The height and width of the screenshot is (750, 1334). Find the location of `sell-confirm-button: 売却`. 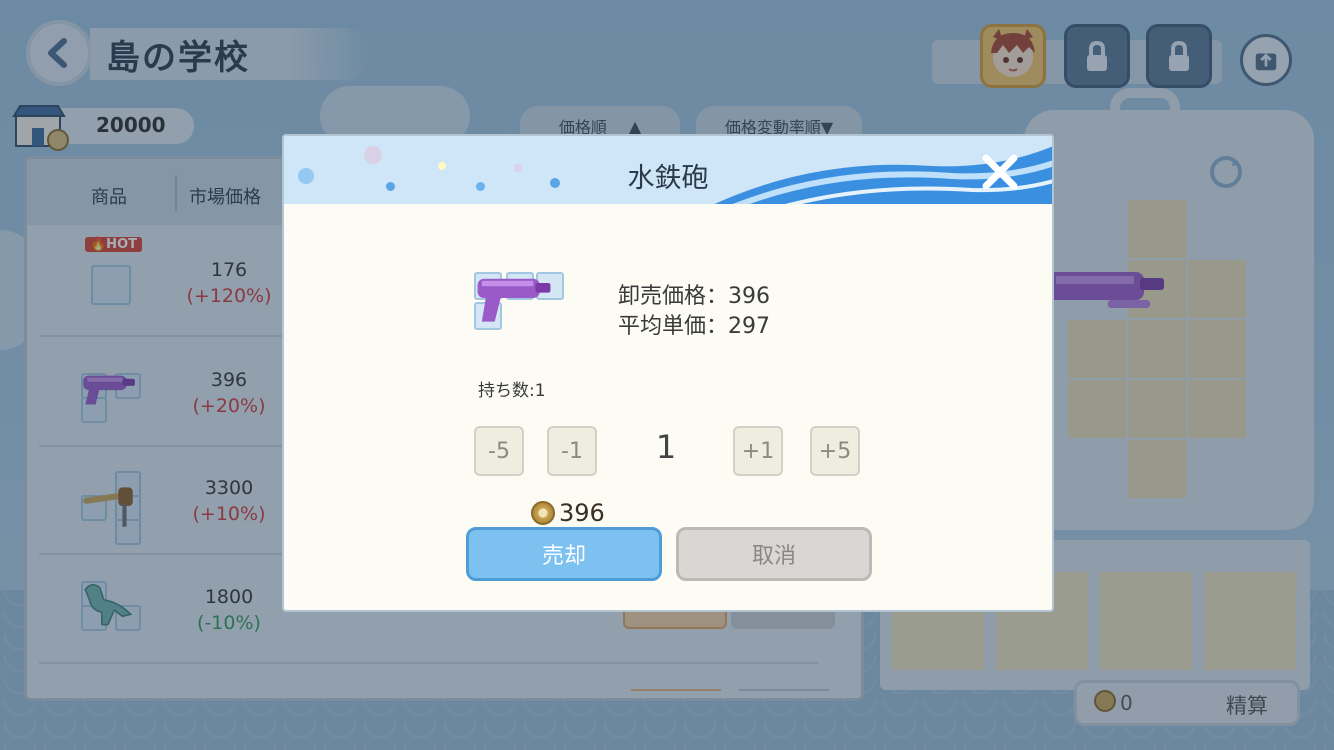

sell-confirm-button: 売却 is located at coordinates (564, 554).